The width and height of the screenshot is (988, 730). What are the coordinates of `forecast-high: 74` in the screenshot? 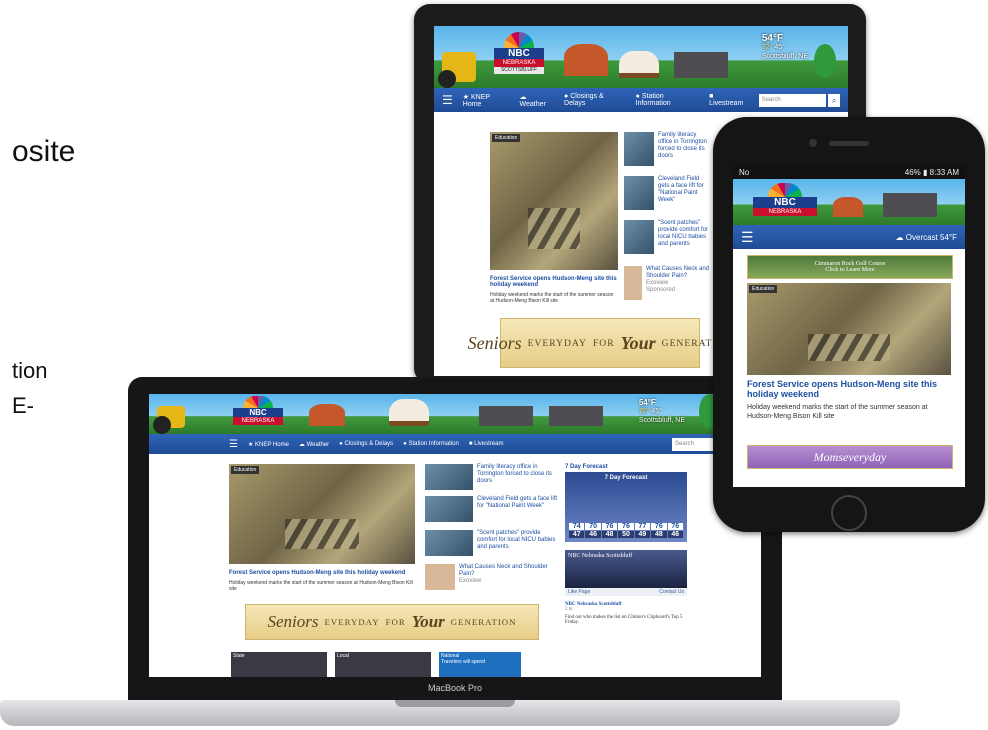 It's located at (577, 526).